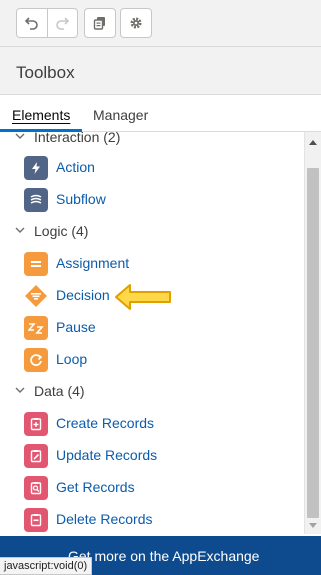  What do you see at coordinates (41, 115) in the screenshot?
I see `tab-elements: Elements` at bounding box center [41, 115].